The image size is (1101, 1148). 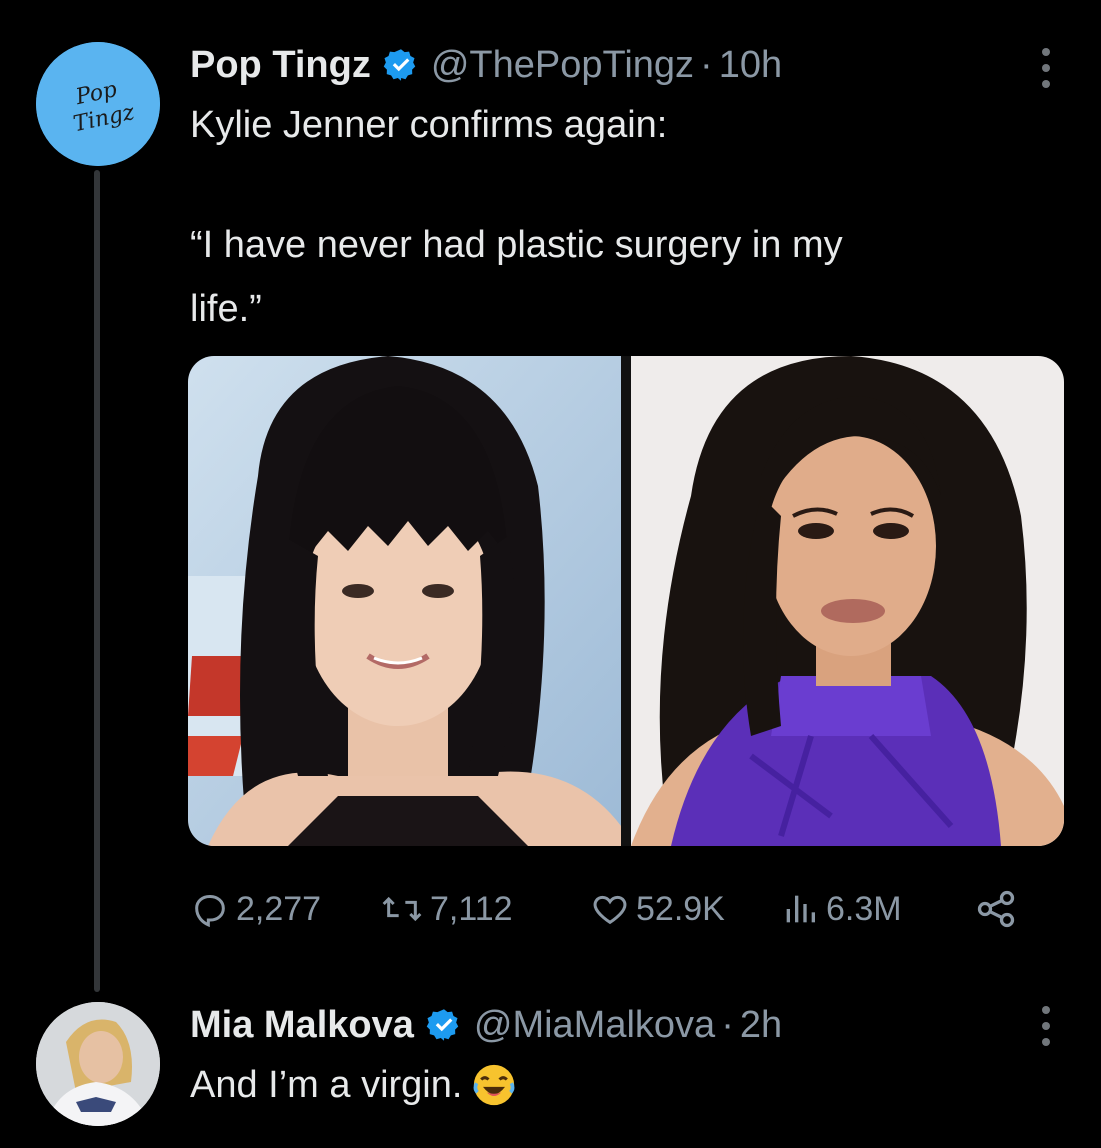 I want to click on heart-icon, so click(x=610, y=910).